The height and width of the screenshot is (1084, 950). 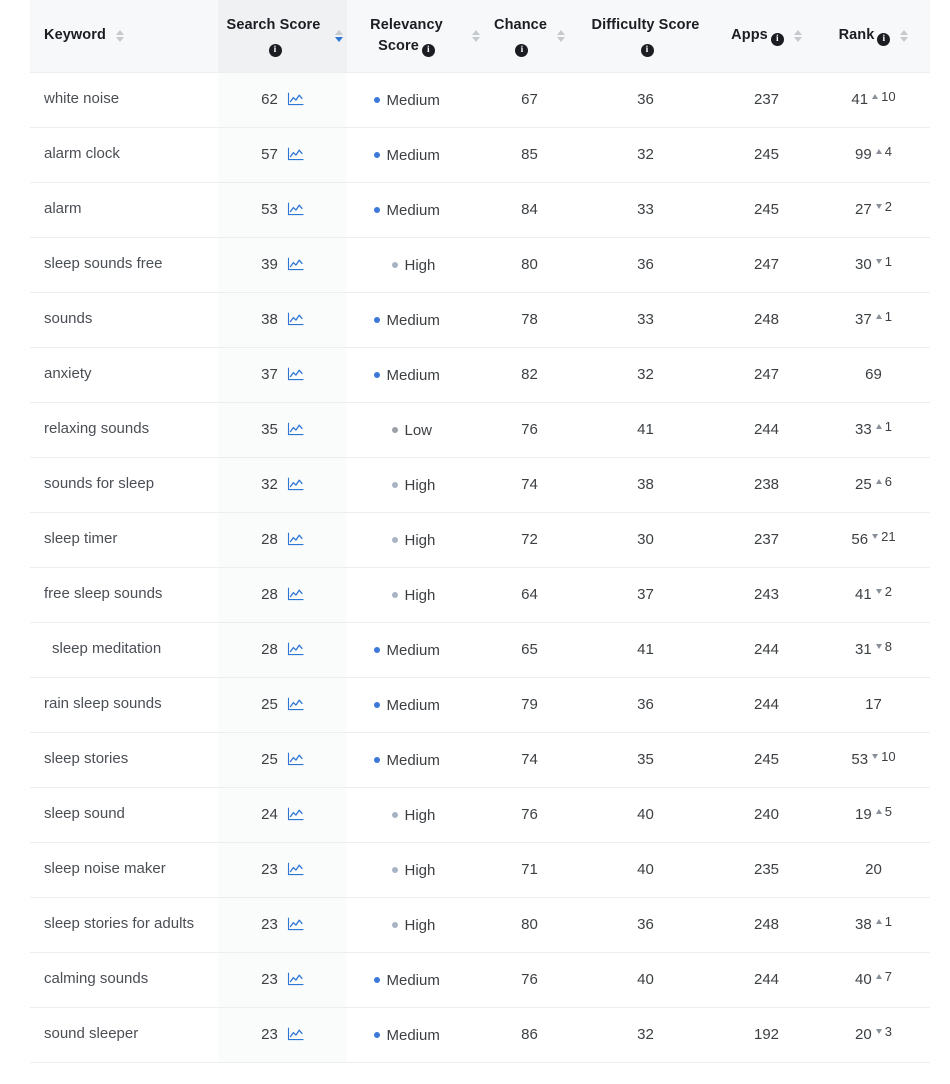 I want to click on sort-toggle-search-score, so click(x=339, y=35).